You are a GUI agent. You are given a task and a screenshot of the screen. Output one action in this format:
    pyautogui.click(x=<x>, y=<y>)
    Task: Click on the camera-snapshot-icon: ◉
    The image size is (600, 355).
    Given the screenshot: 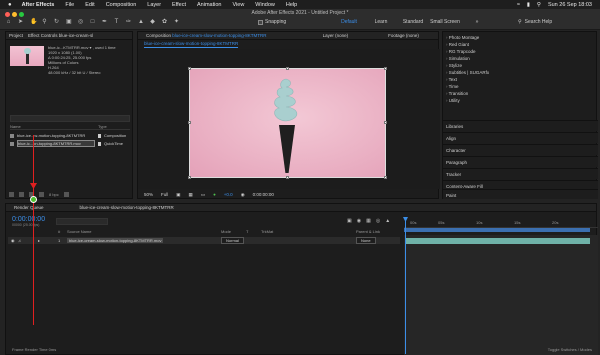 What is the action you would take?
    pyautogui.click(x=243, y=195)
    